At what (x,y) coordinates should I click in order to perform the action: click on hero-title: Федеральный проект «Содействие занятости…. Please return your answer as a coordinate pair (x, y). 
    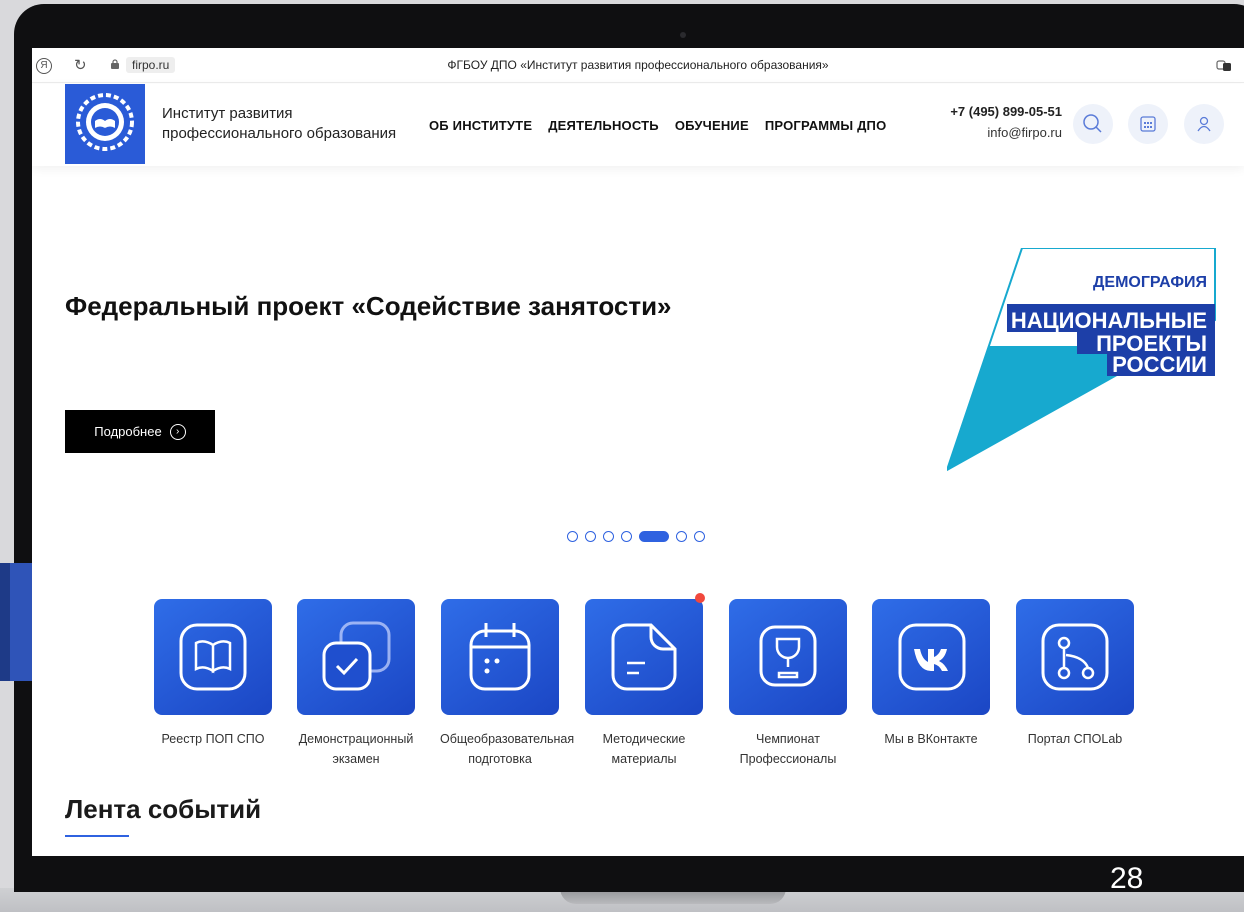
    Looking at the image, I should click on (368, 306).